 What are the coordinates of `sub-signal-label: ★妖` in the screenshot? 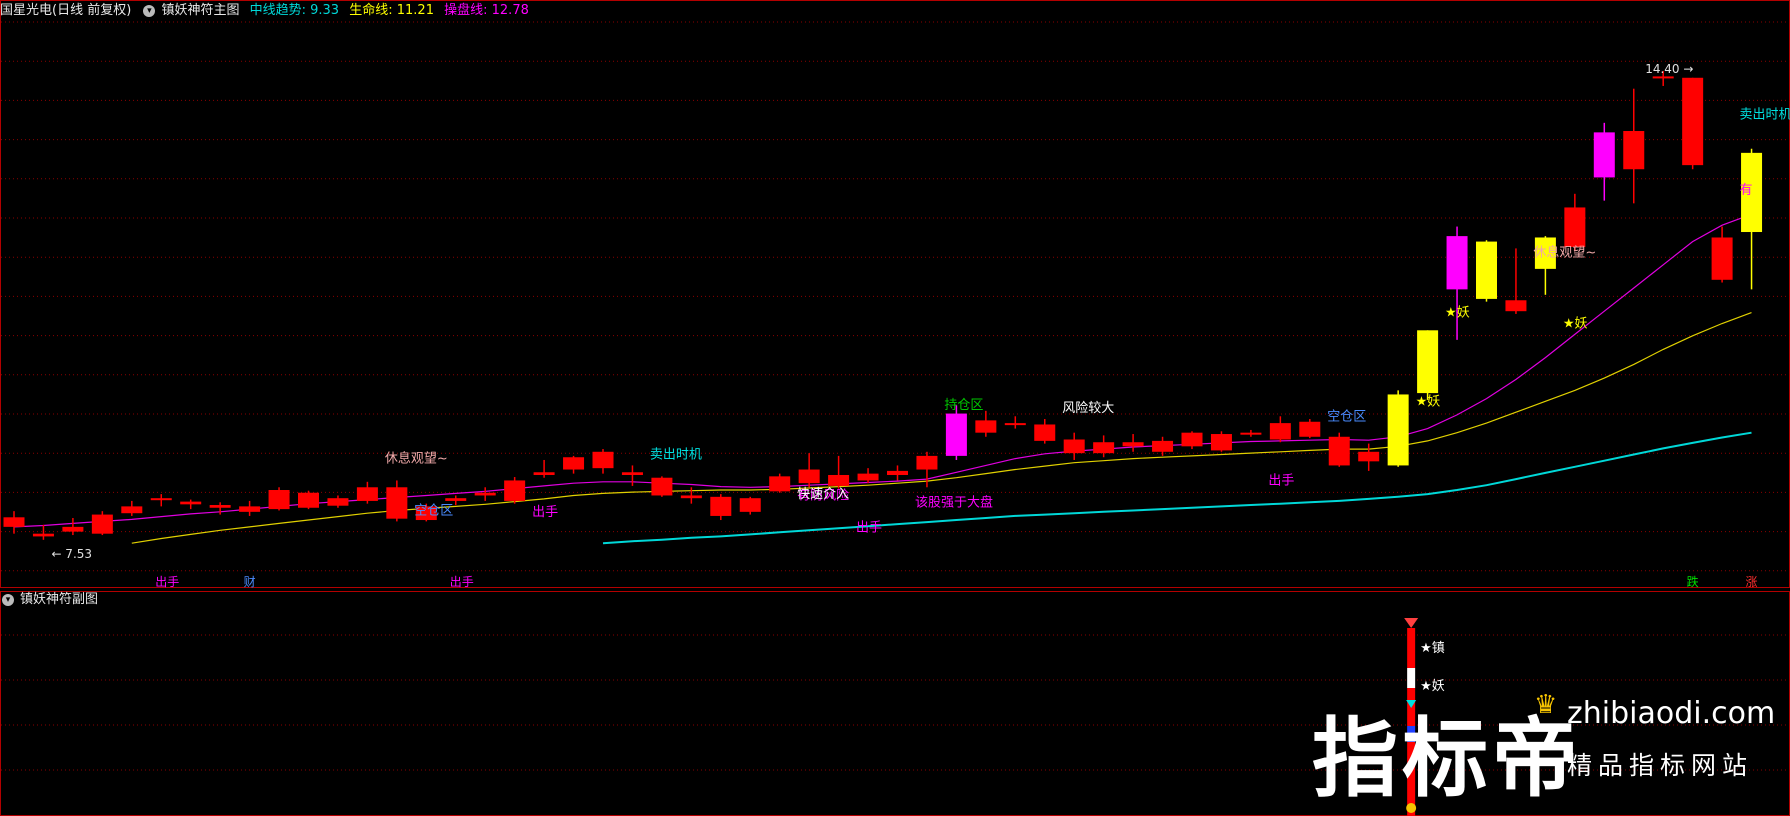 It's located at (1432, 686).